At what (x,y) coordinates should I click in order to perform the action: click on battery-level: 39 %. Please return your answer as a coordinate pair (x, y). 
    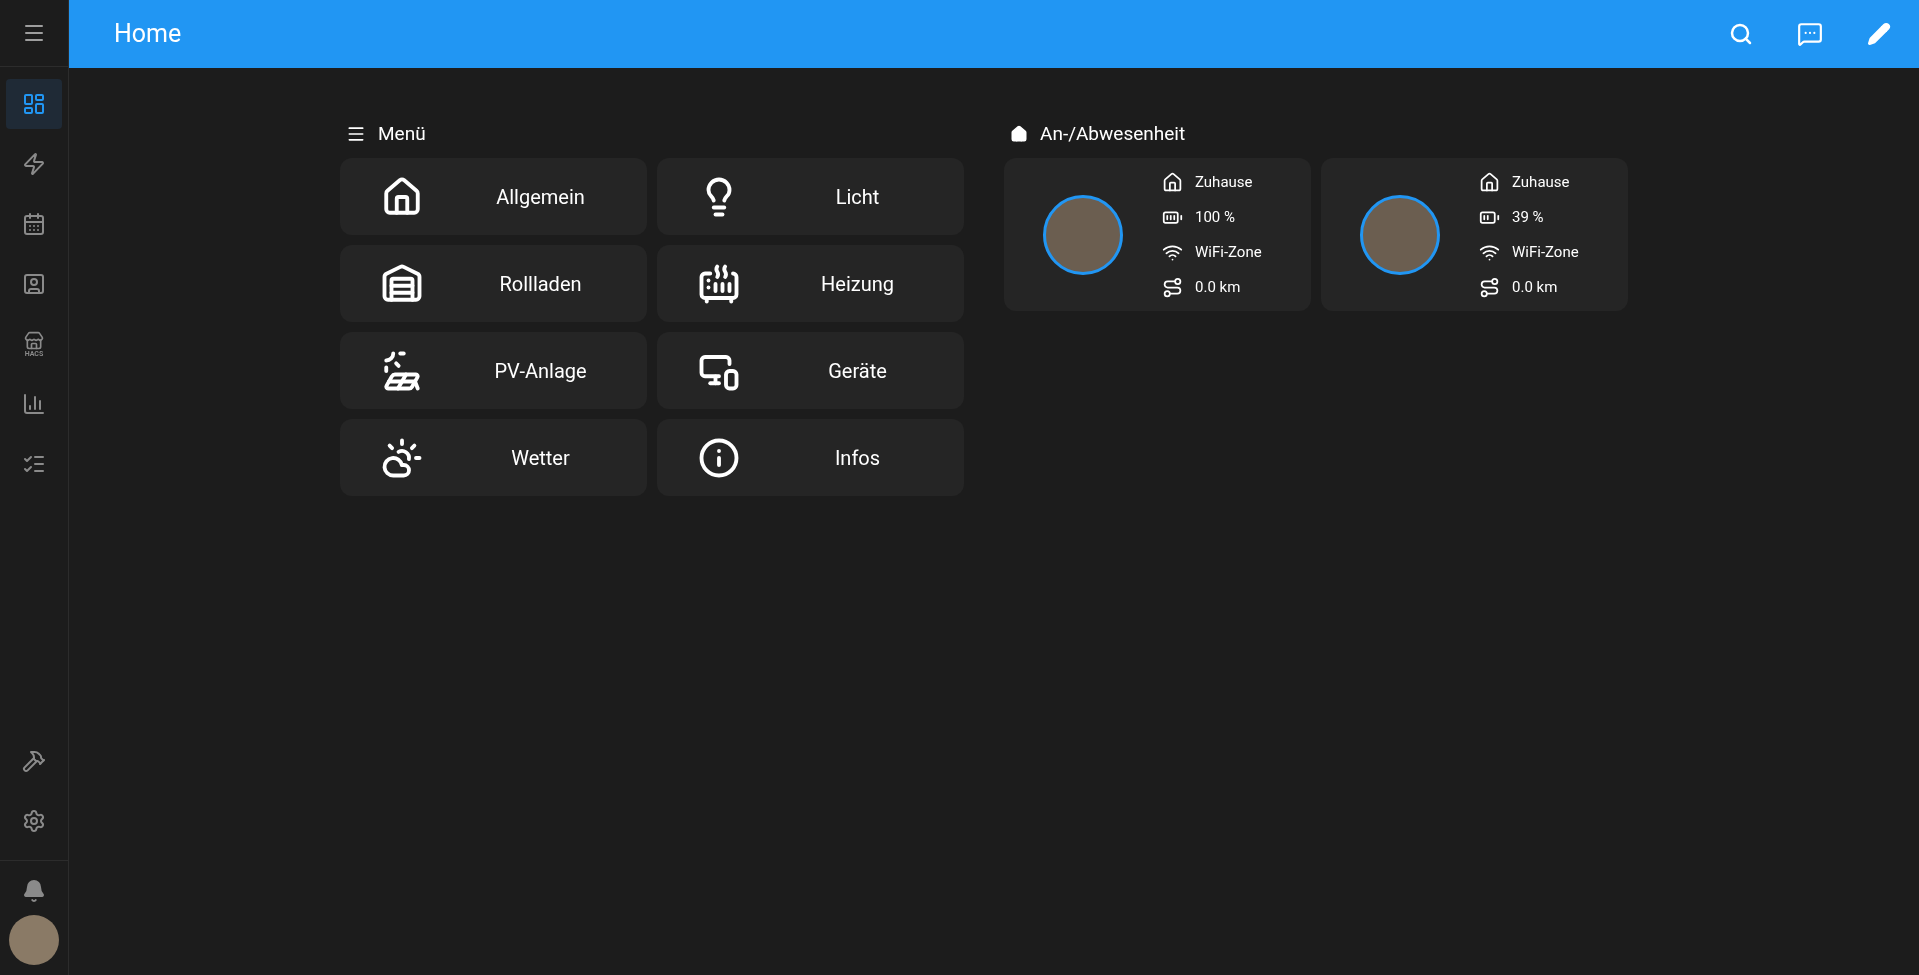
    Looking at the image, I should click on (1528, 217).